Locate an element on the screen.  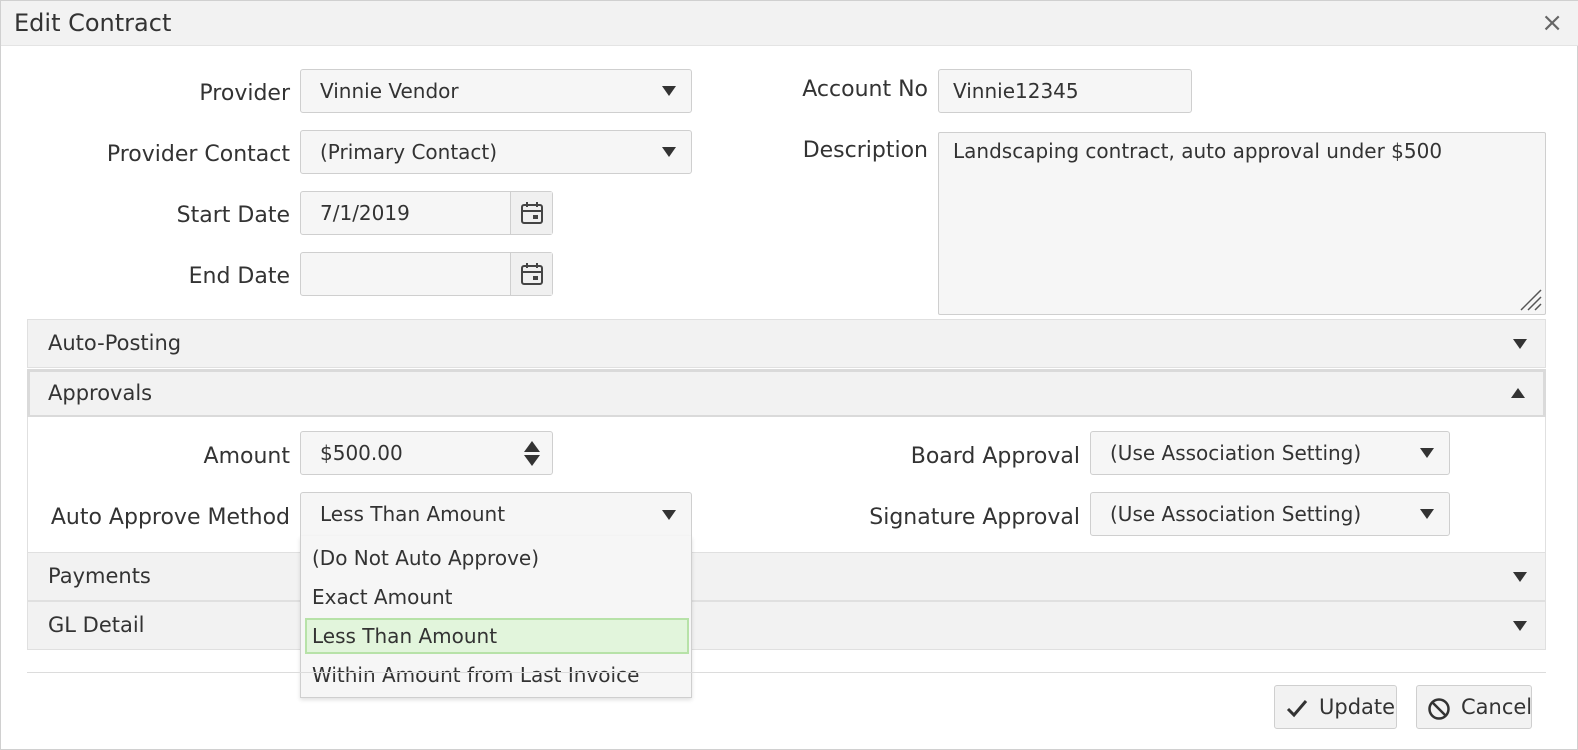
spin-up-icon is located at coordinates (532, 446).